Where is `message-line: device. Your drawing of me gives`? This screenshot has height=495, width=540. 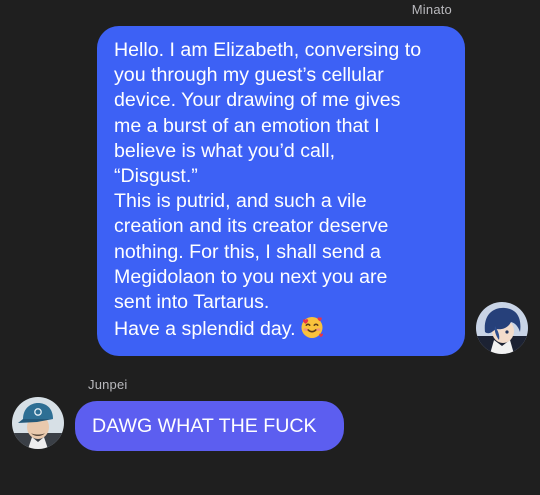
message-line: device. Your drawing of me gives is located at coordinates (257, 100).